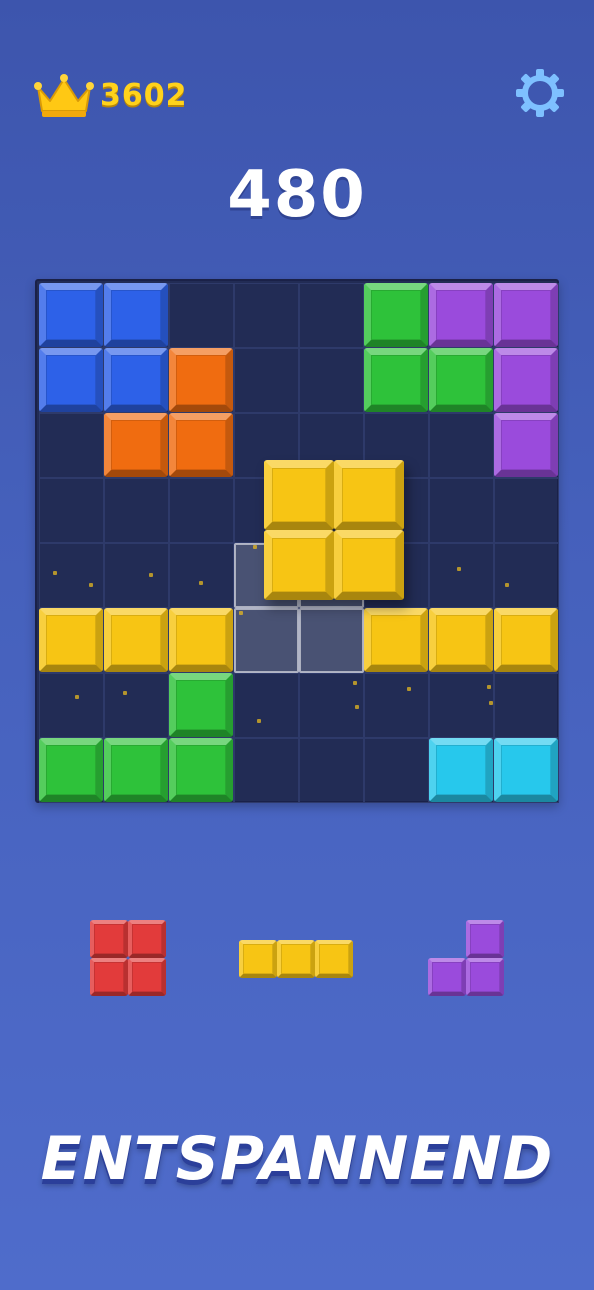  Describe the element at coordinates (297, 195) in the screenshot. I see `current-score: 480` at that location.